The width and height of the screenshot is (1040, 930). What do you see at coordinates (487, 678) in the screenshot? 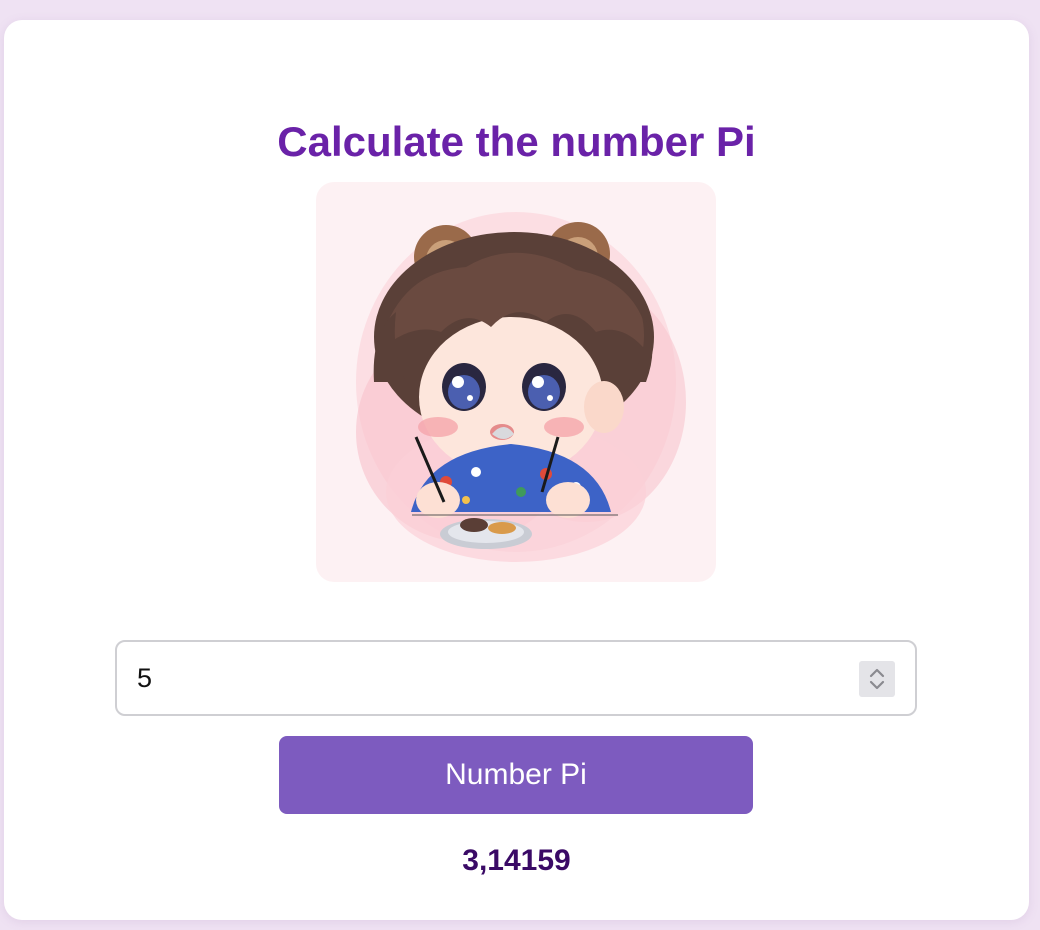
I see `digits-input` at bounding box center [487, 678].